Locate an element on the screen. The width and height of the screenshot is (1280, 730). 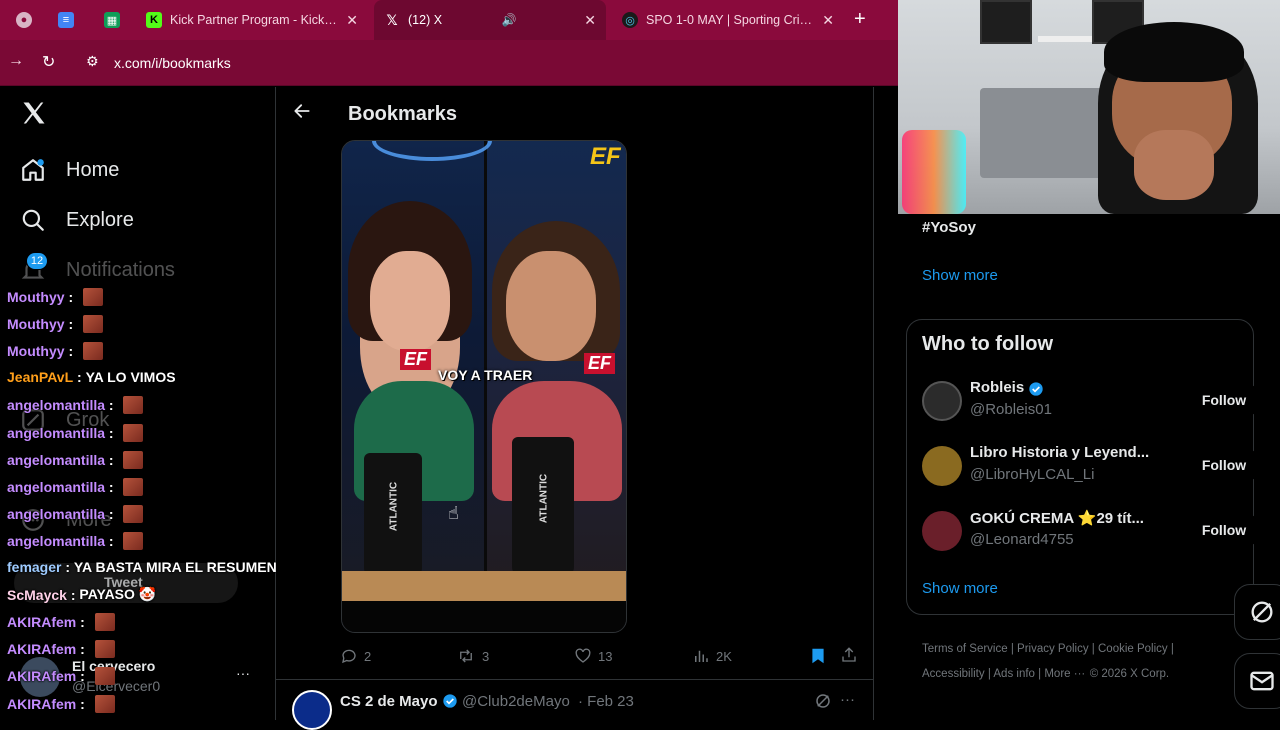
browser-tab-pinned-3: ▦ is located at coordinates (111, 20).